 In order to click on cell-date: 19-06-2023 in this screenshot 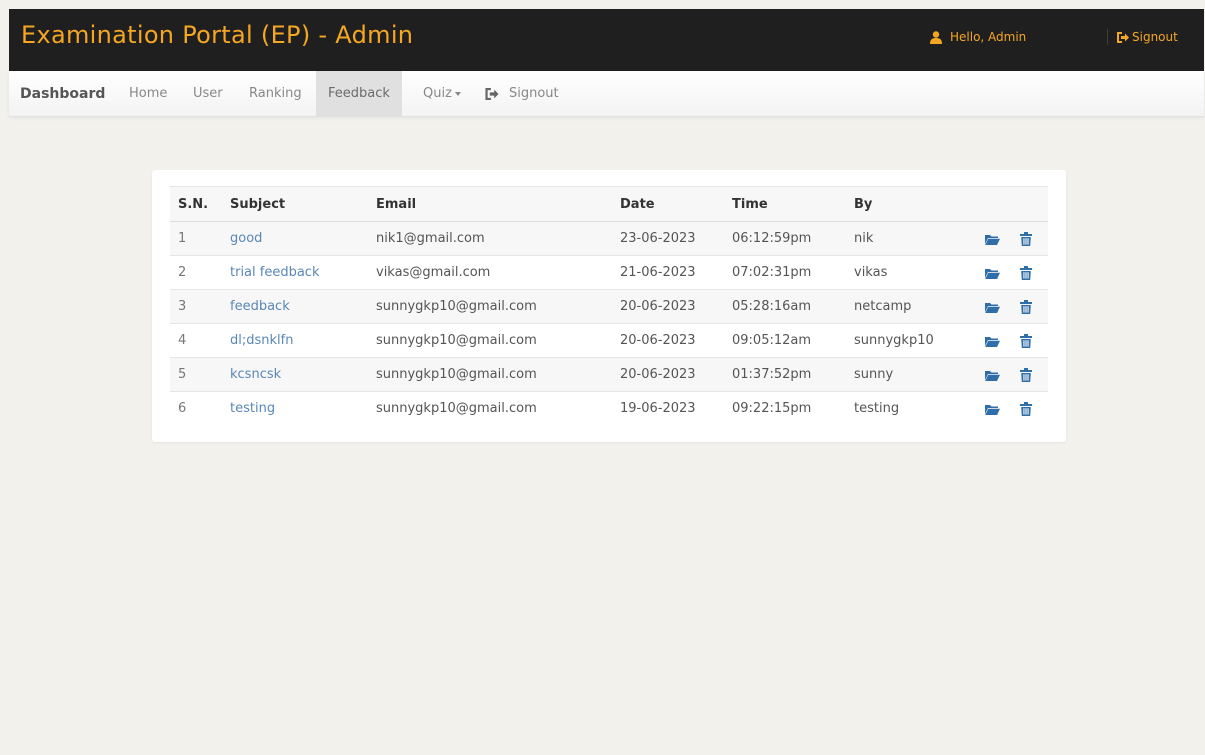, I will do `click(668, 408)`.